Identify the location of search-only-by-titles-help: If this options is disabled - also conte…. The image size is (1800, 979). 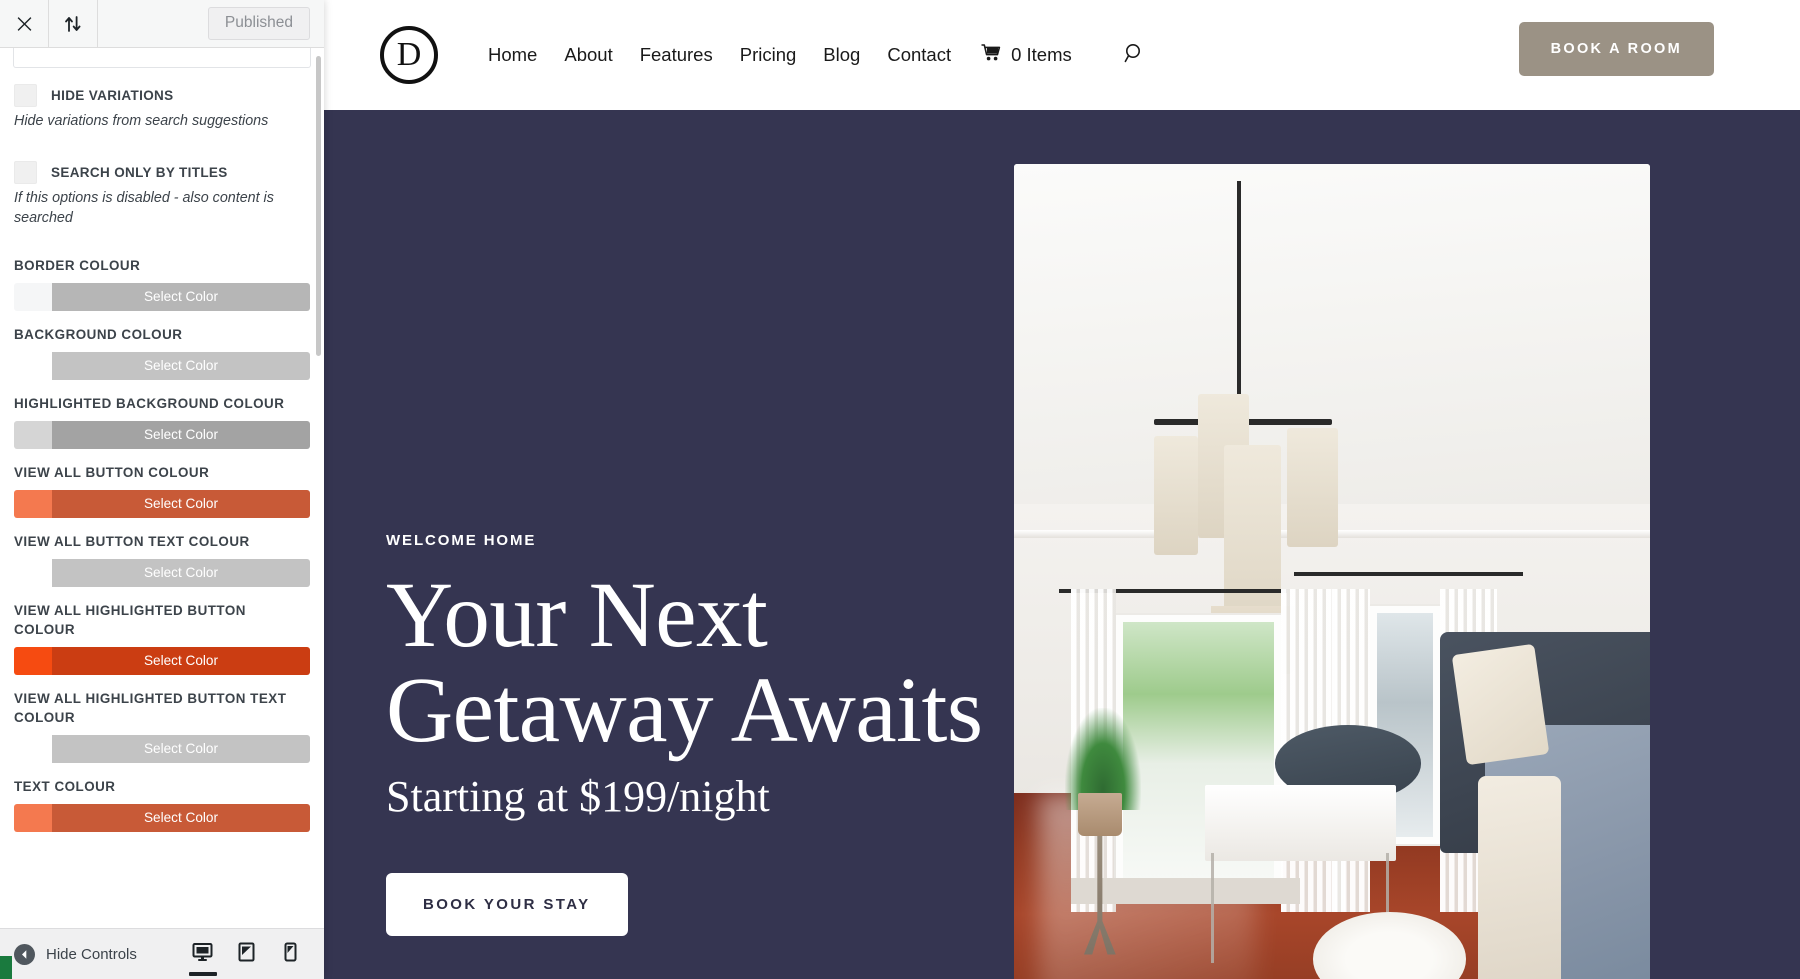
(144, 208).